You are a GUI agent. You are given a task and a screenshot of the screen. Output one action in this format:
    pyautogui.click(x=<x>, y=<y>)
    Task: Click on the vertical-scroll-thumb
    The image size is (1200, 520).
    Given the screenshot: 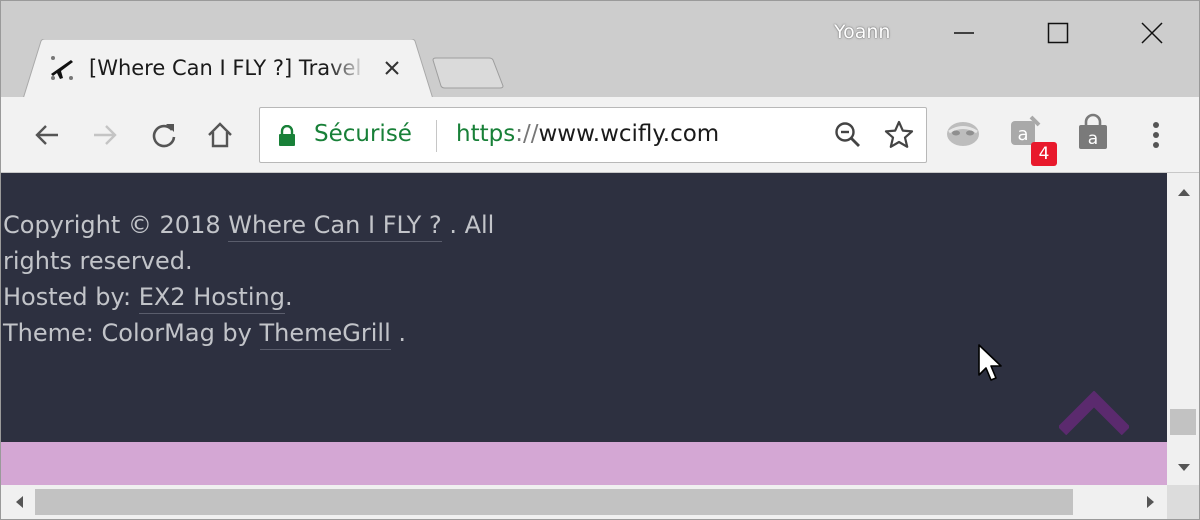 What is the action you would take?
    pyautogui.click(x=1183, y=422)
    